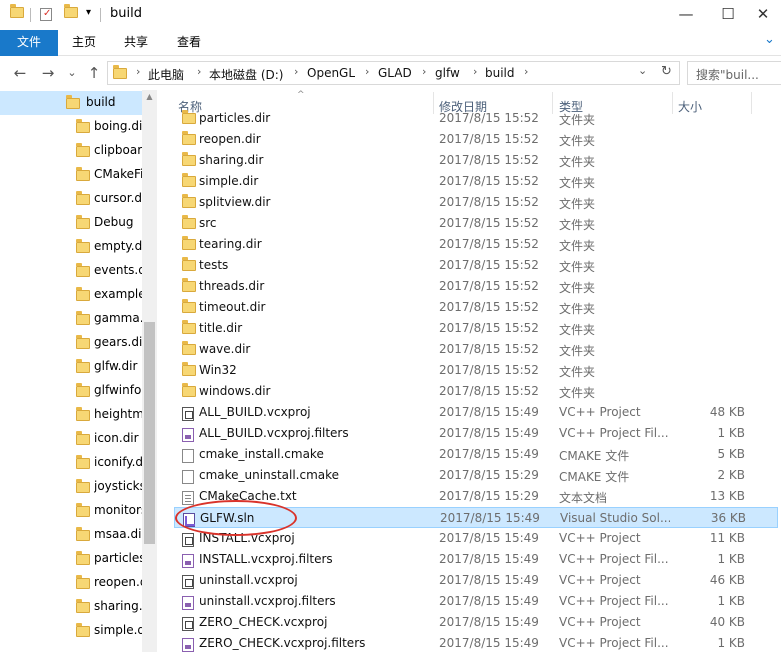 This screenshot has width=781, height=652. I want to click on nav-item: joysticks.dir, so click(71, 487).